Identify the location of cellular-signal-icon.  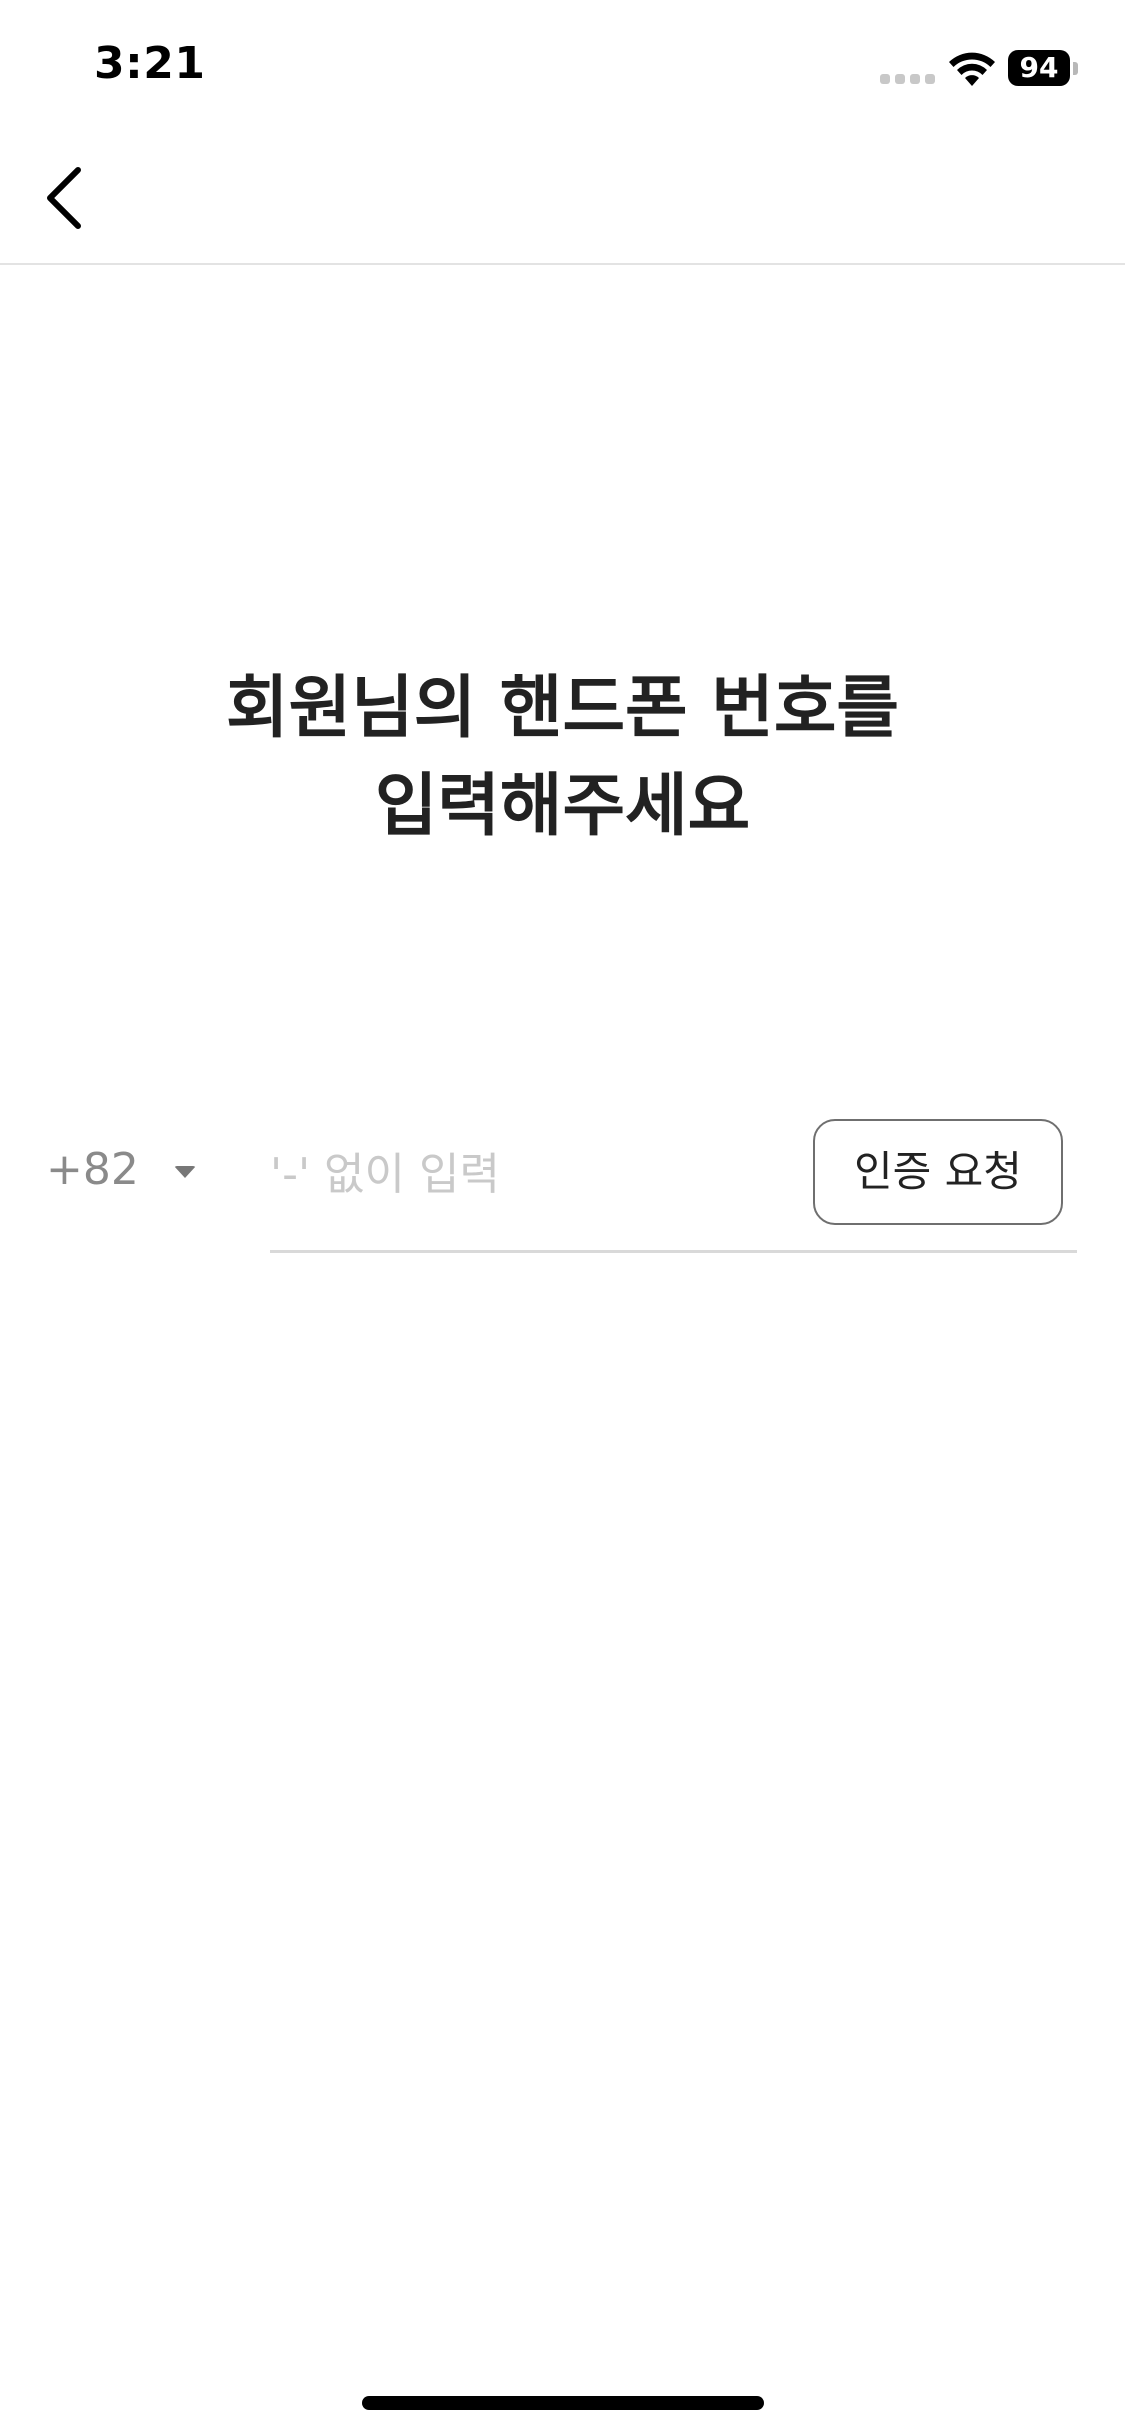
(908, 79).